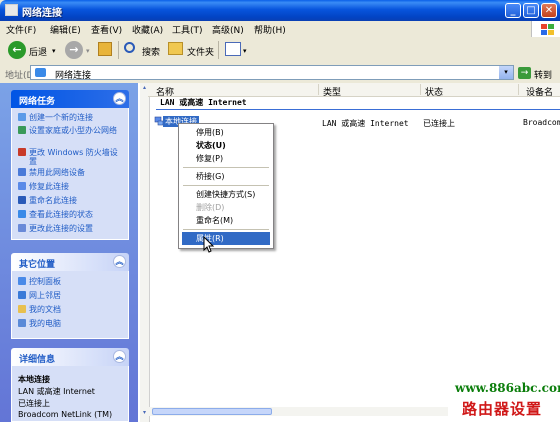 This screenshot has height=422, width=560. I want to click on context-menu-item: 修复(P), so click(226, 158).